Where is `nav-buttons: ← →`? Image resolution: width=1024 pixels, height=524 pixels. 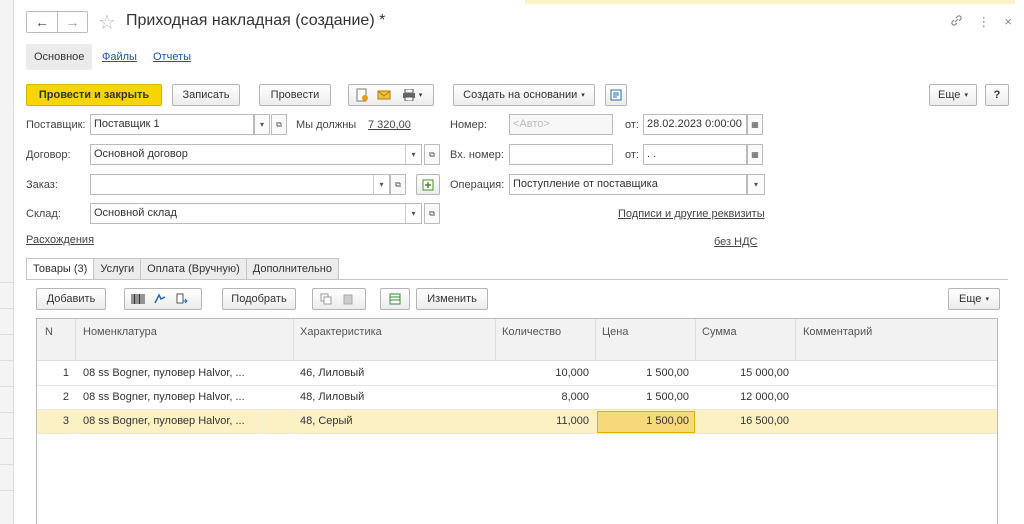 nav-buttons: ← → is located at coordinates (57, 22).